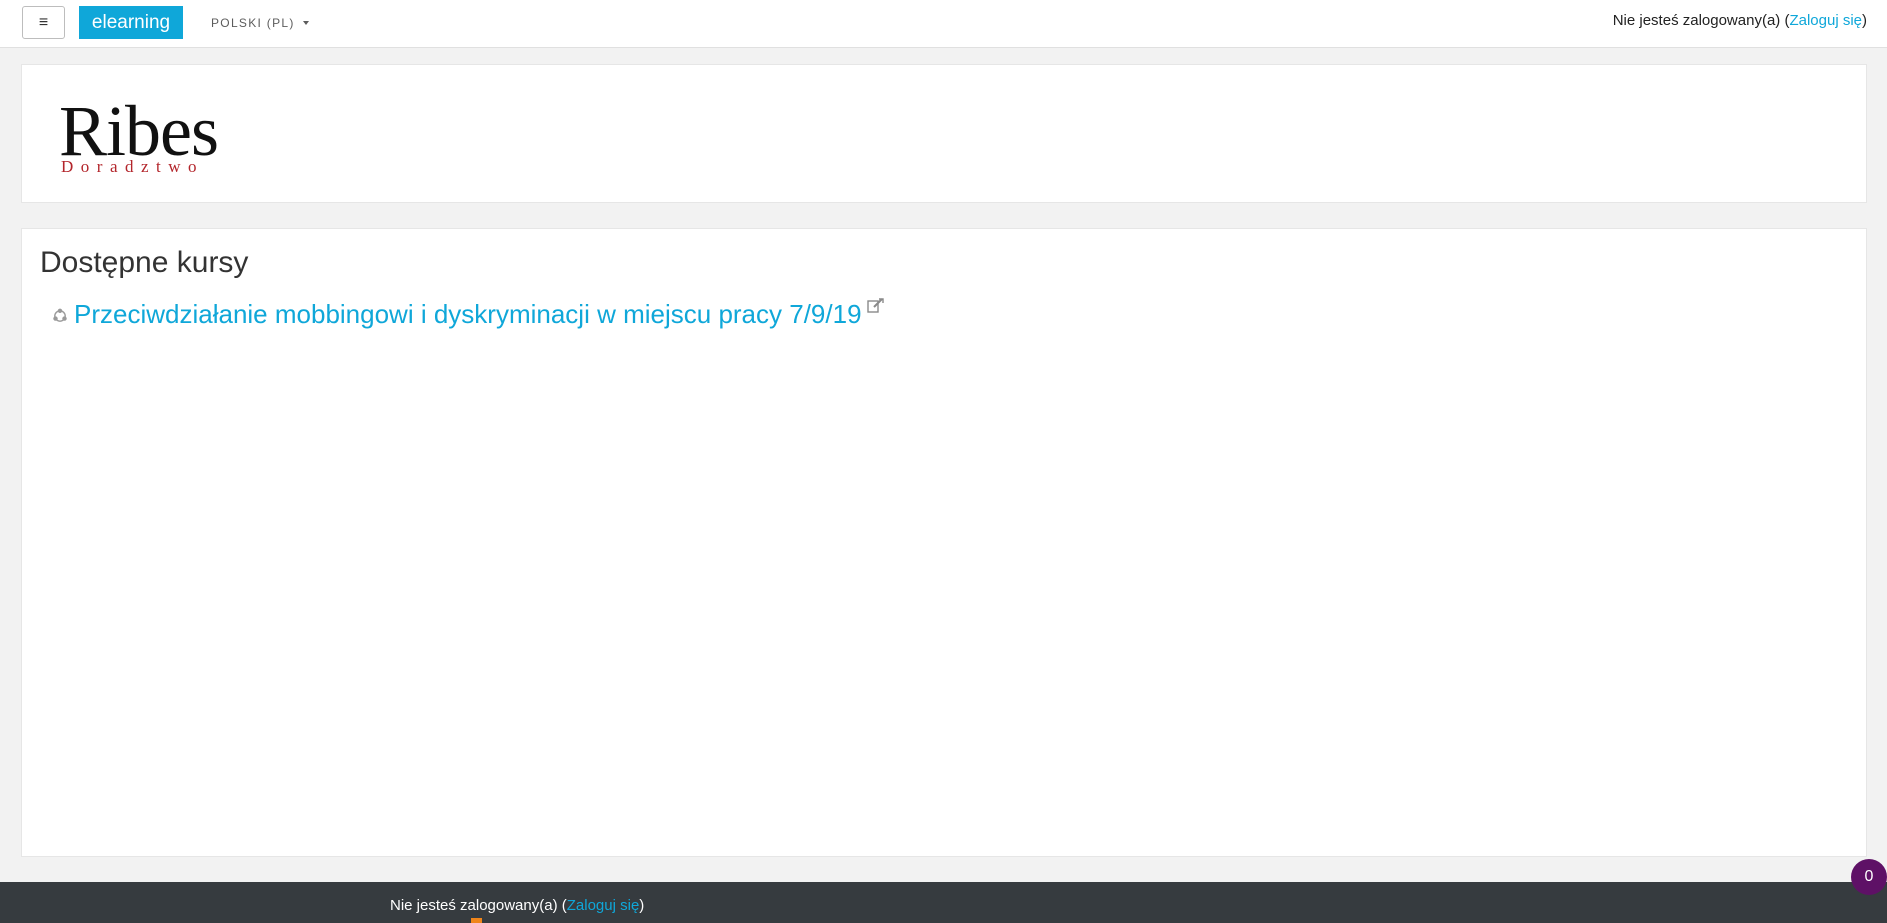 The width and height of the screenshot is (1887, 923). I want to click on page-footer: Nie jesteś zalogowany(a) (Zaloguj się), so click(943, 902).